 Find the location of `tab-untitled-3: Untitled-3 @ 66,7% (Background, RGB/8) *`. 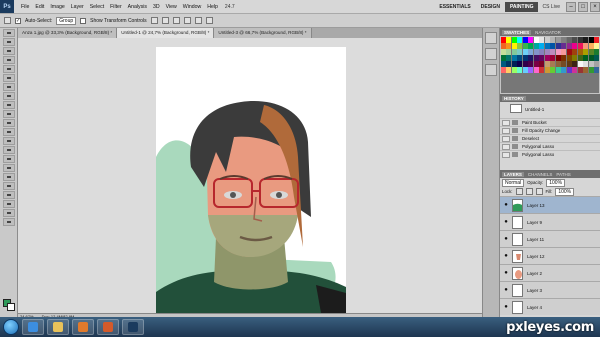

tab-untitled-3: Untitled-3 @ 66,7% (Background, RGB/8) * is located at coordinates (263, 33).